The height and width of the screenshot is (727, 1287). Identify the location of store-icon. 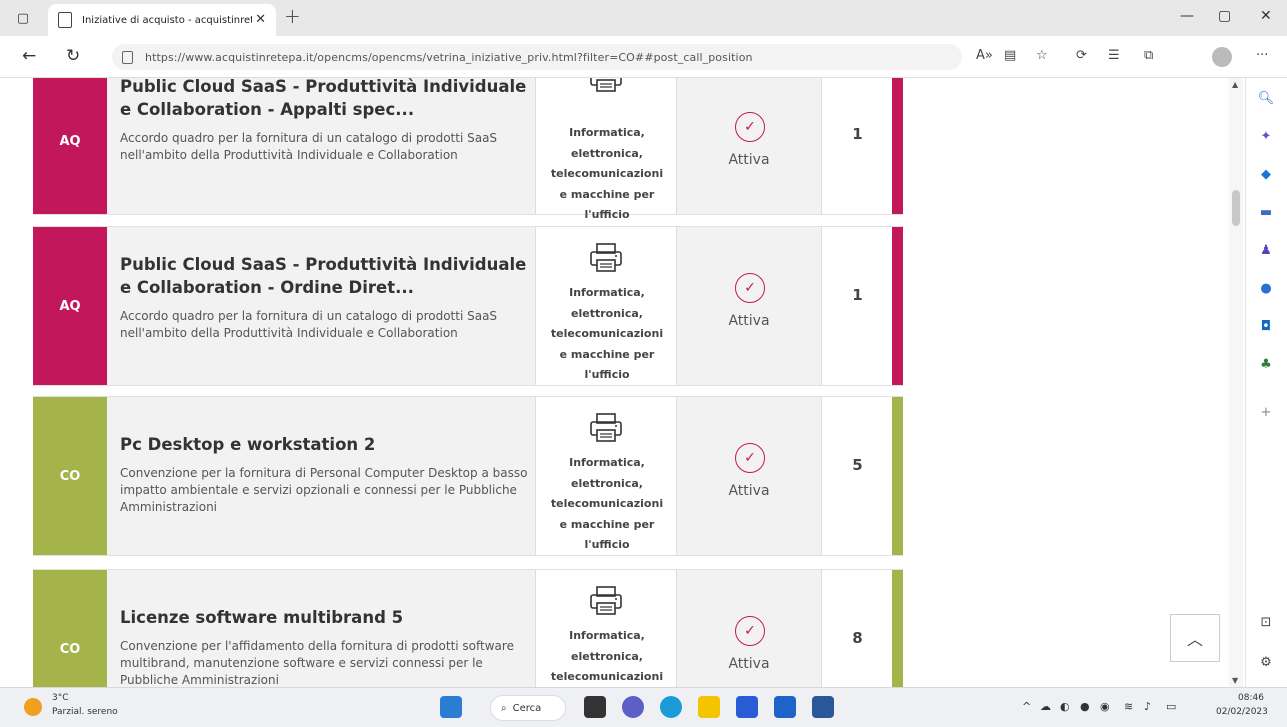
(747, 707).